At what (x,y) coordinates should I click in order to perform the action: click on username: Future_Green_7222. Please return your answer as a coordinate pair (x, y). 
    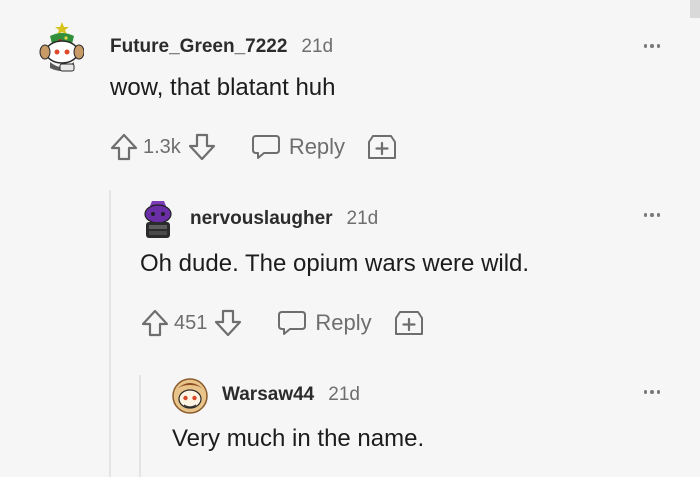
    Looking at the image, I should click on (198, 47).